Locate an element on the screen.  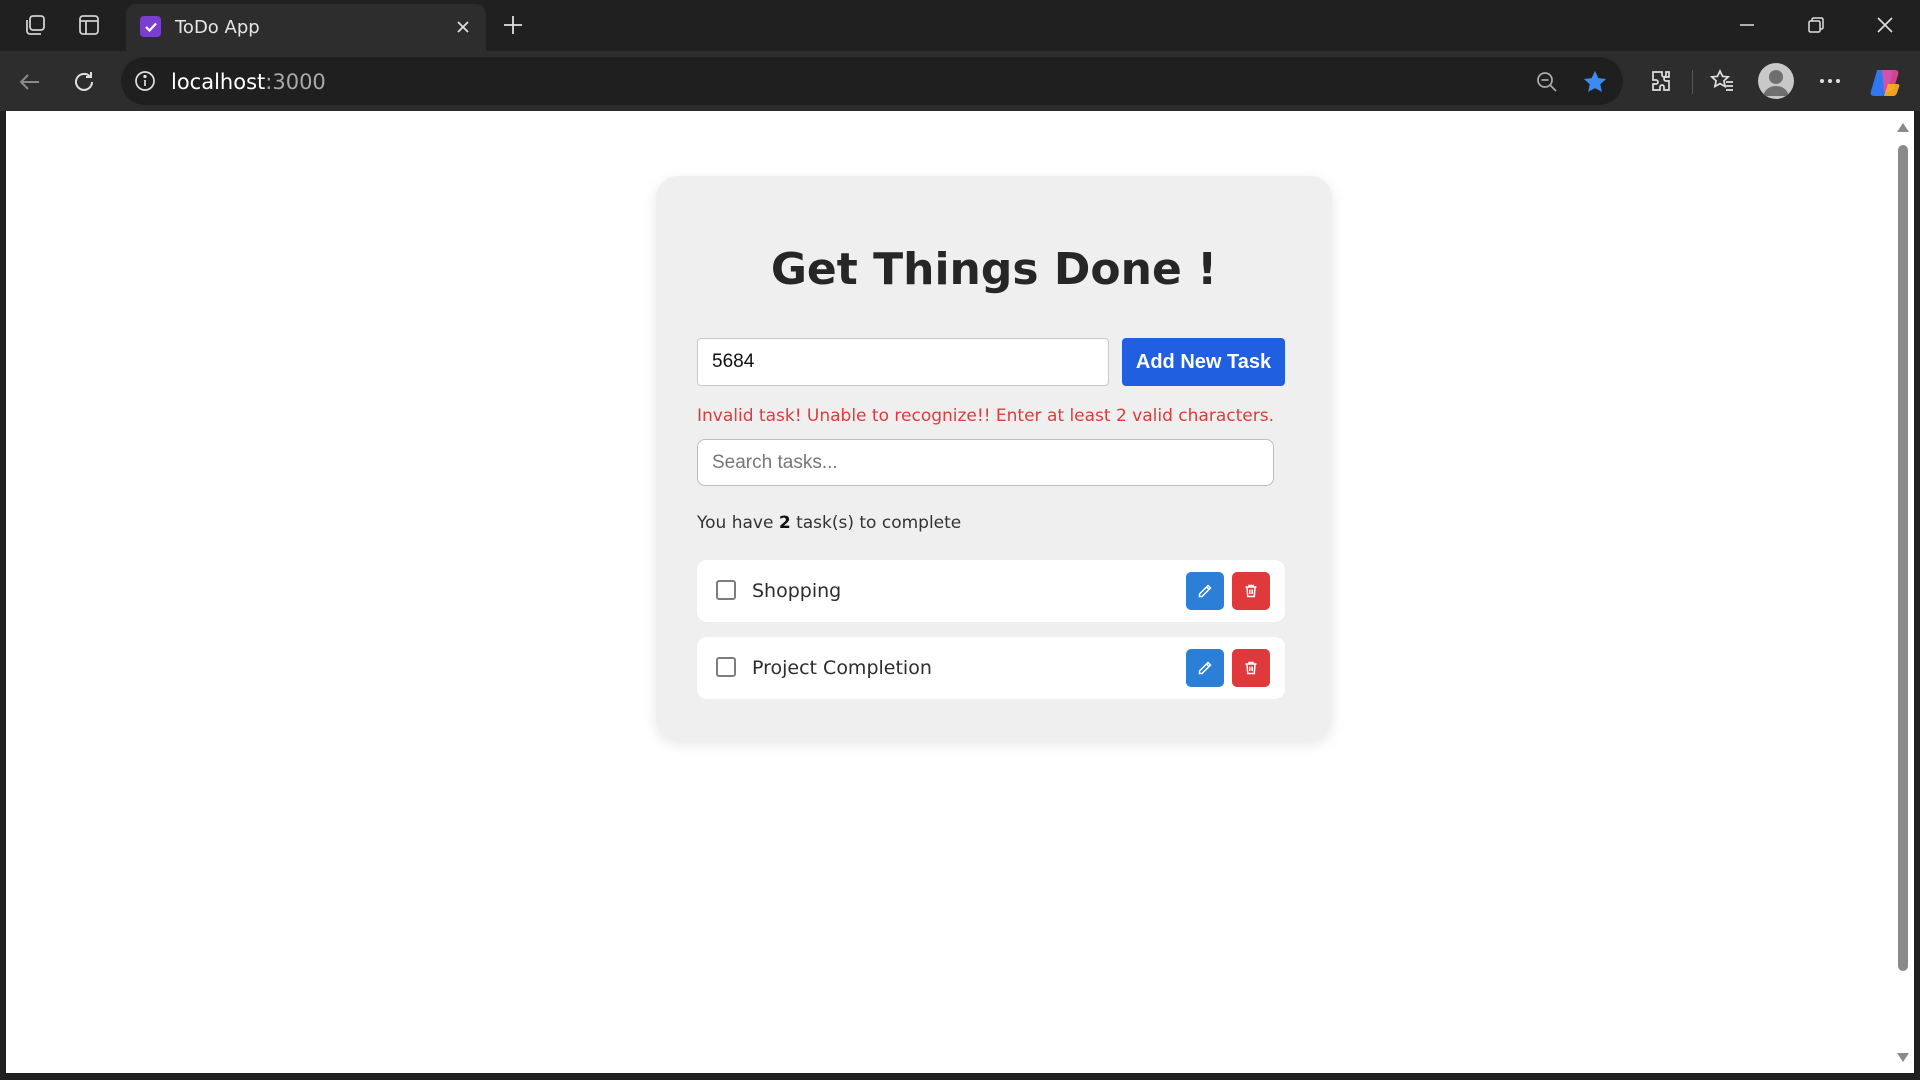
task-count-text: You have 2 task(s) to complete is located at coordinates (829, 523).